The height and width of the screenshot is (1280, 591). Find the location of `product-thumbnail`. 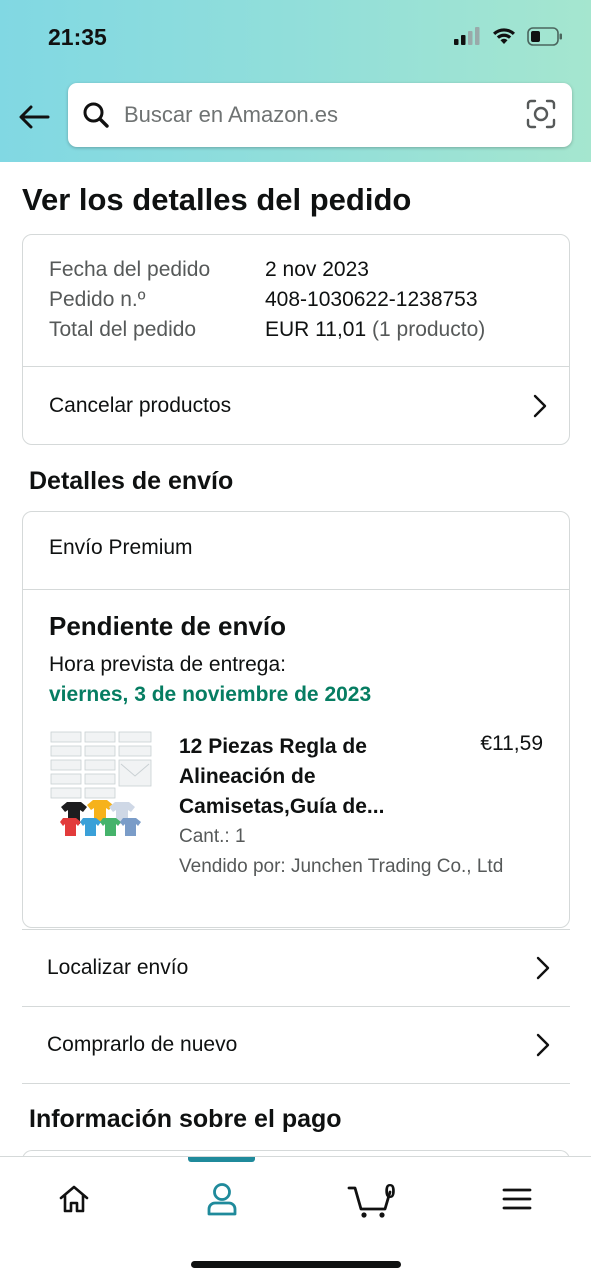

product-thumbnail is located at coordinates (102, 784).